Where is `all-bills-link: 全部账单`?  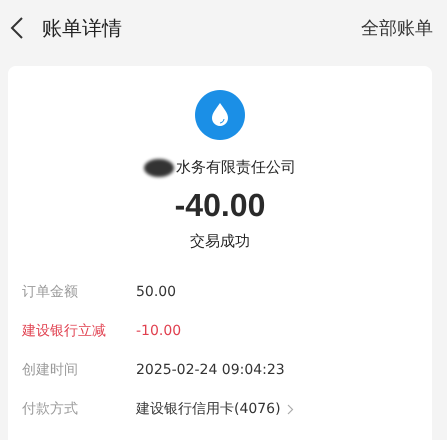
all-bills-link: 全部账单 is located at coordinates (397, 28).